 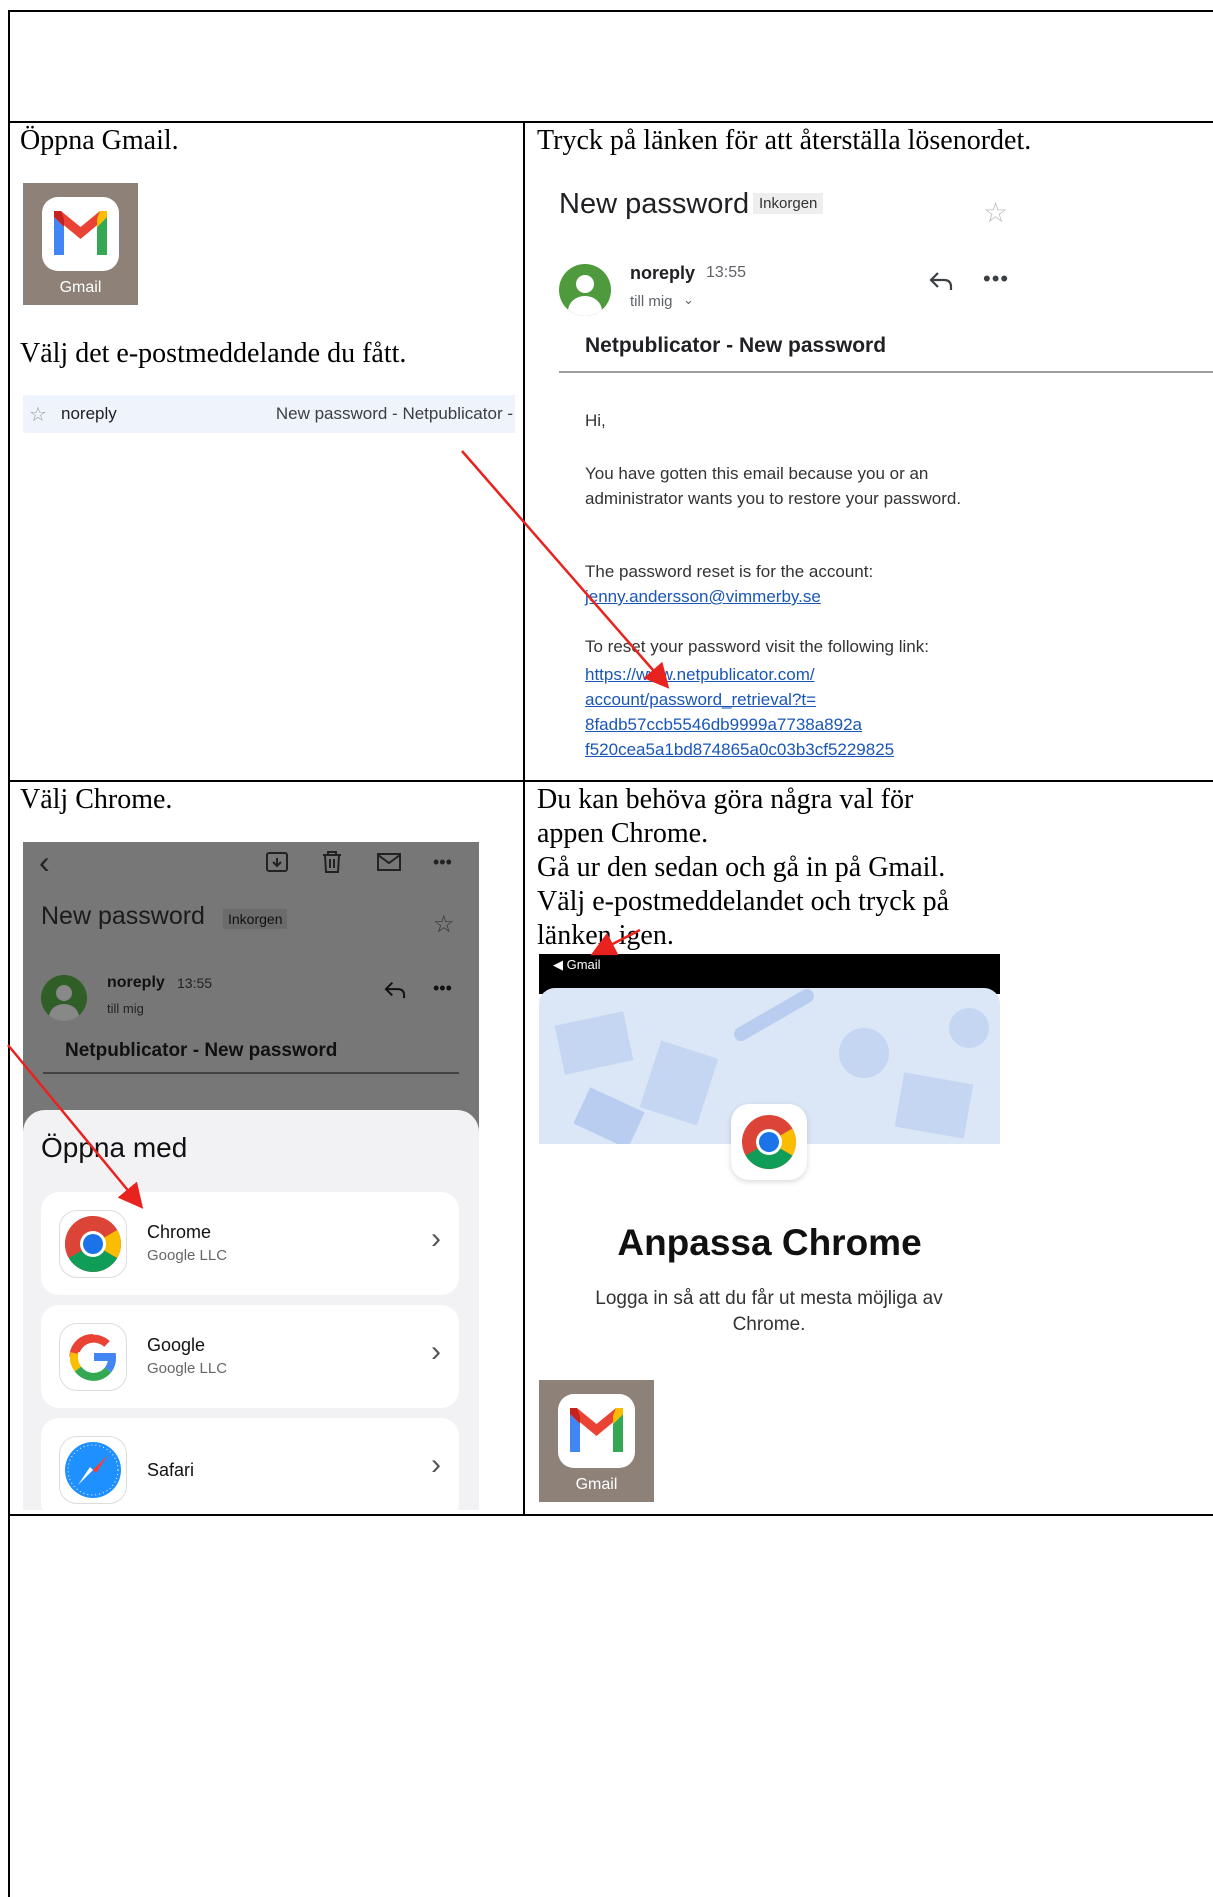 I want to click on inbox-row-sender: noreply, so click(x=89, y=413).